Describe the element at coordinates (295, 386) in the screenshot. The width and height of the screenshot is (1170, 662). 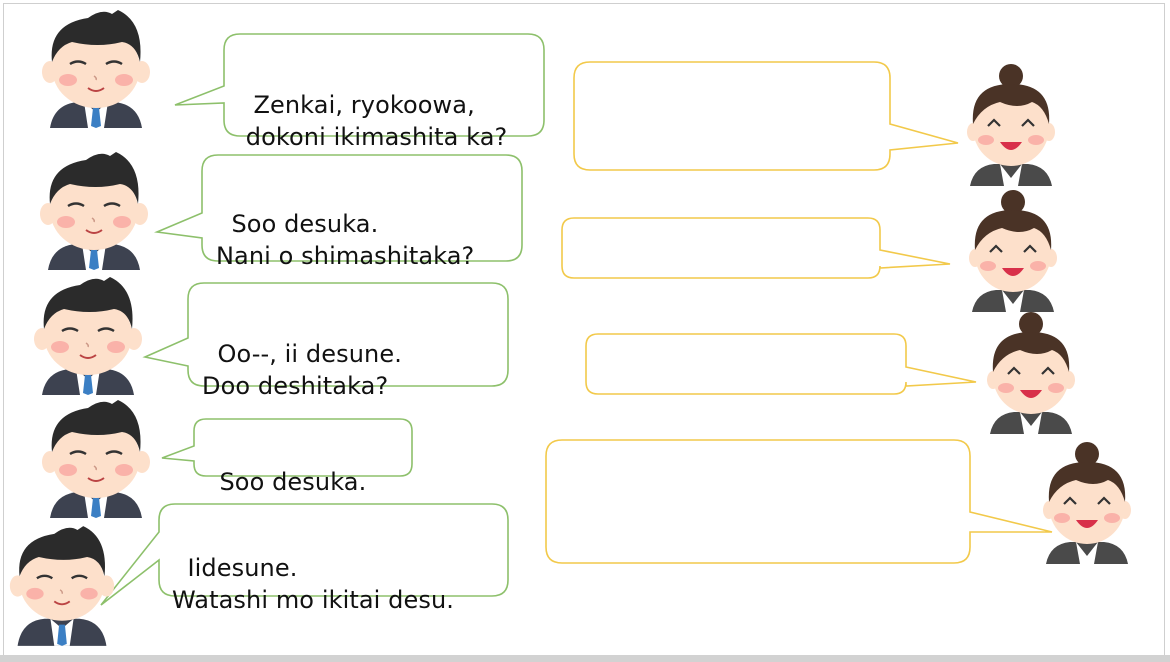
I see `man-line-3-b: Doo deshitaka?` at that location.